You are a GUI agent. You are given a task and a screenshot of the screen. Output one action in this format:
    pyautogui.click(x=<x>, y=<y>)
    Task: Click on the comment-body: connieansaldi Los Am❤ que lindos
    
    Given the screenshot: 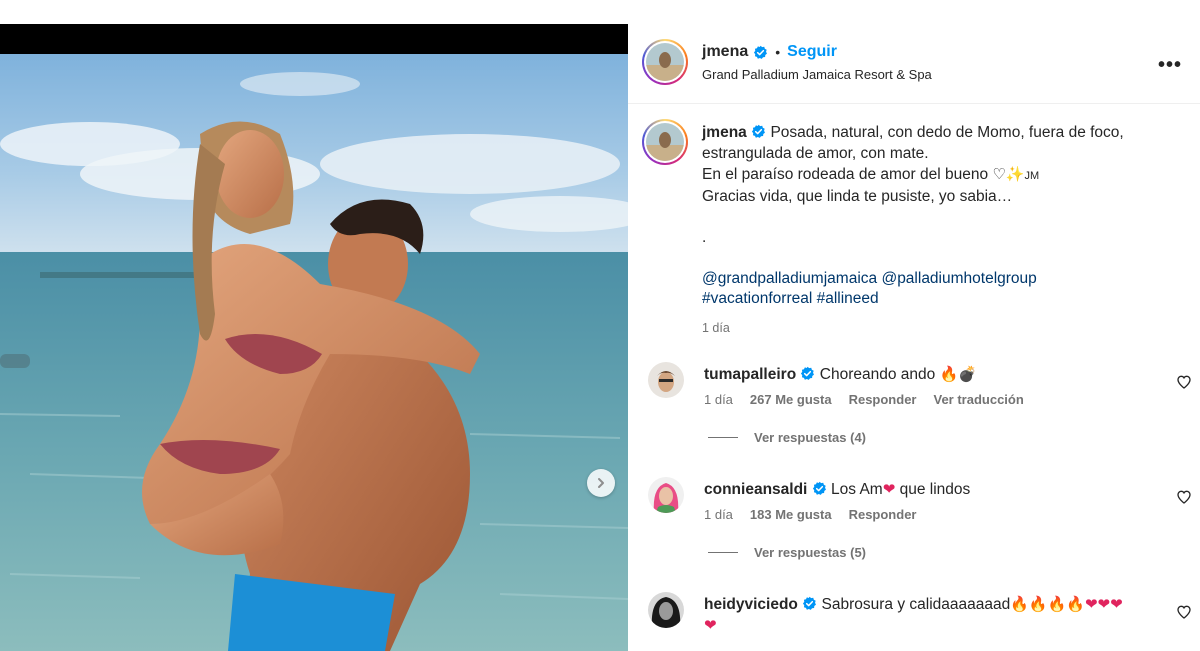 What is the action you would take?
    pyautogui.click(x=934, y=489)
    